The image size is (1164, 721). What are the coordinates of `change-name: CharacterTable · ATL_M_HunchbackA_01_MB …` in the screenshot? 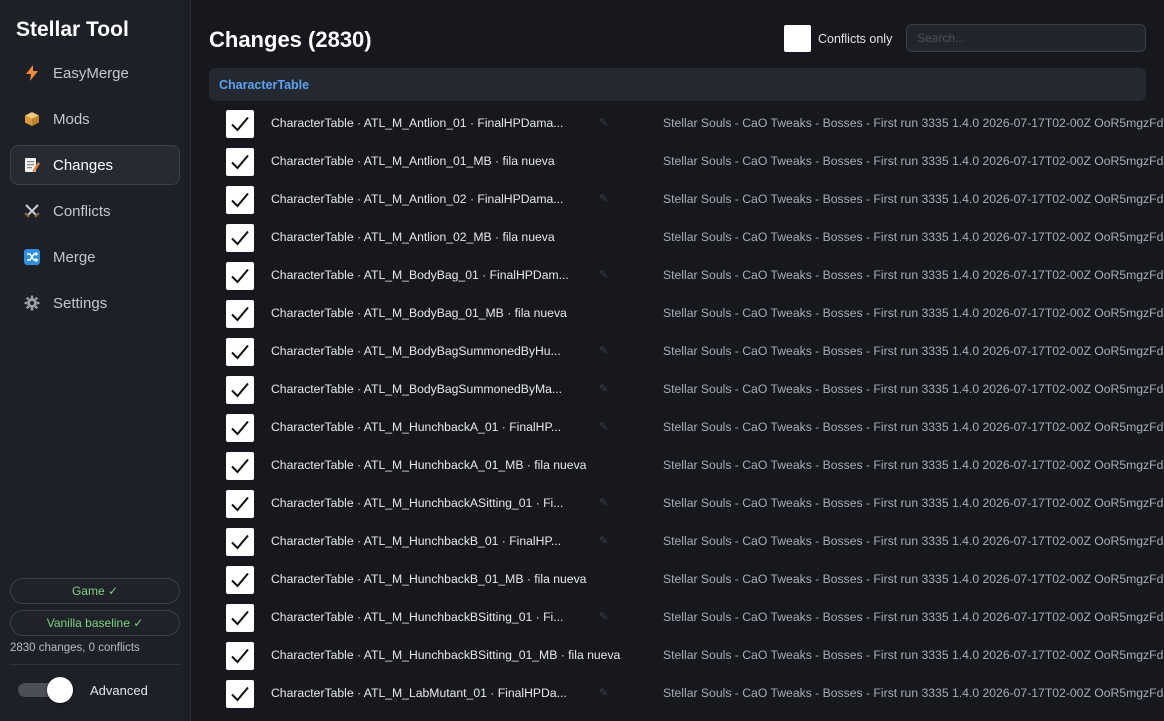 It's located at (429, 465).